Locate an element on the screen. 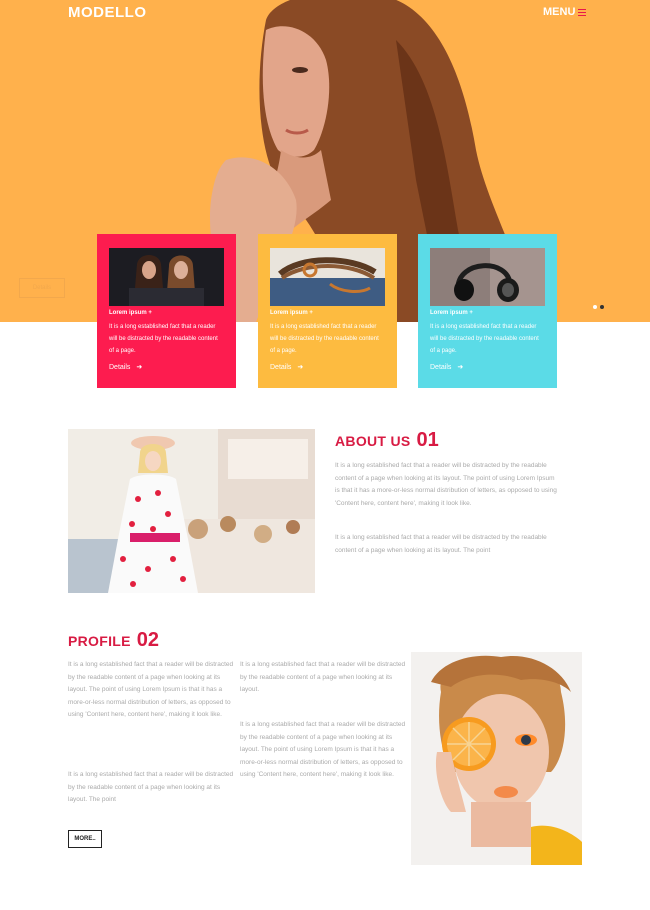  hamburger-icon is located at coordinates (582, 12).